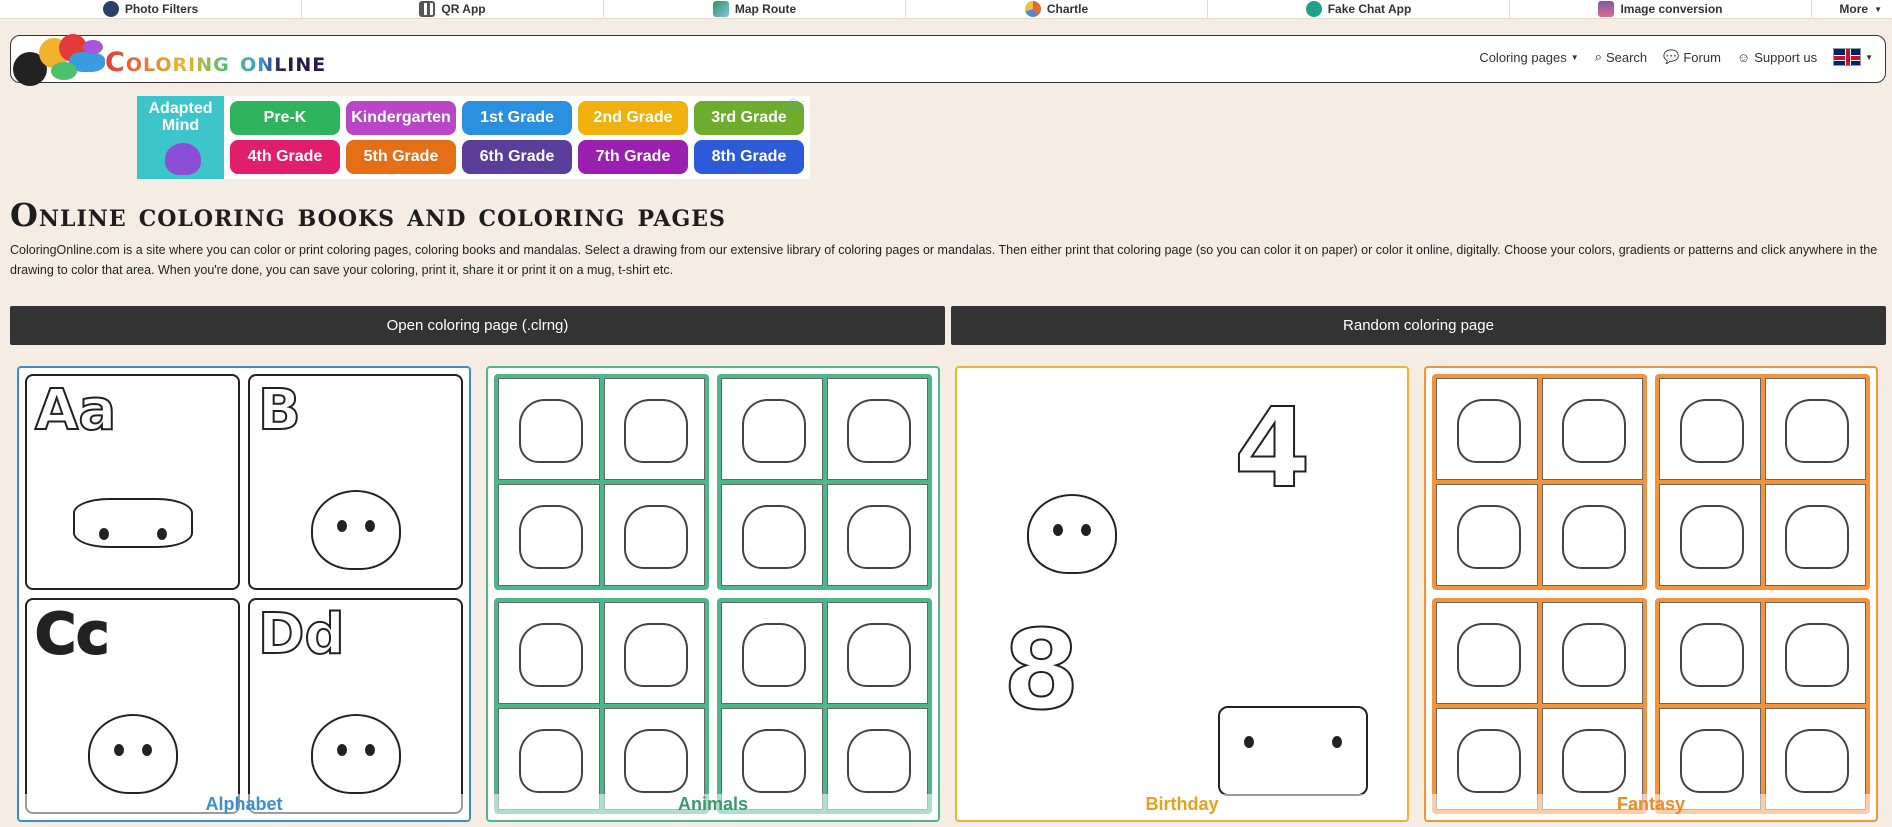 The width and height of the screenshot is (1892, 827). What do you see at coordinates (1702, 57) in the screenshot?
I see `nav-label: Forum` at bounding box center [1702, 57].